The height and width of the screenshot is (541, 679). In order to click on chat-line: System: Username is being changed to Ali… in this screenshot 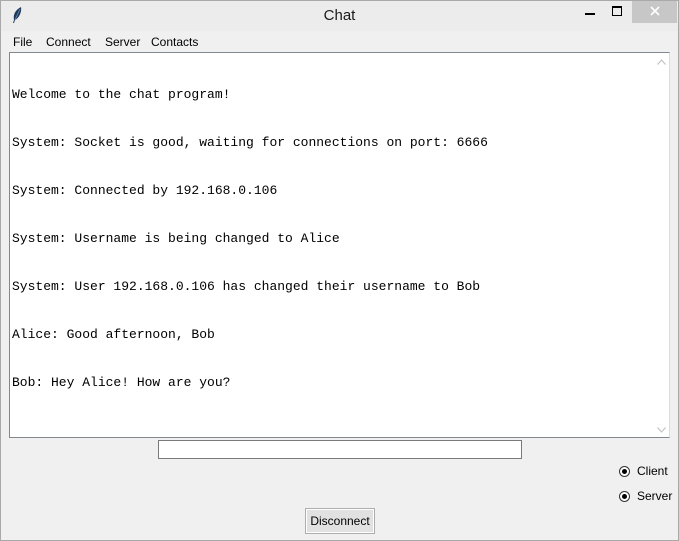, I will do `click(176, 238)`.